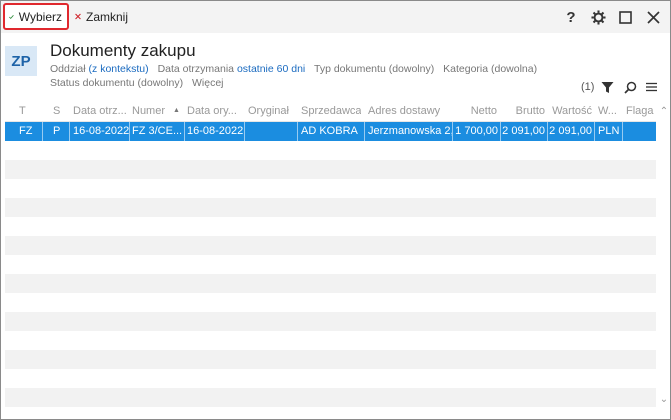 This screenshot has height=420, width=671. I want to click on filter-branch-label: Oddział, so click(68, 69).